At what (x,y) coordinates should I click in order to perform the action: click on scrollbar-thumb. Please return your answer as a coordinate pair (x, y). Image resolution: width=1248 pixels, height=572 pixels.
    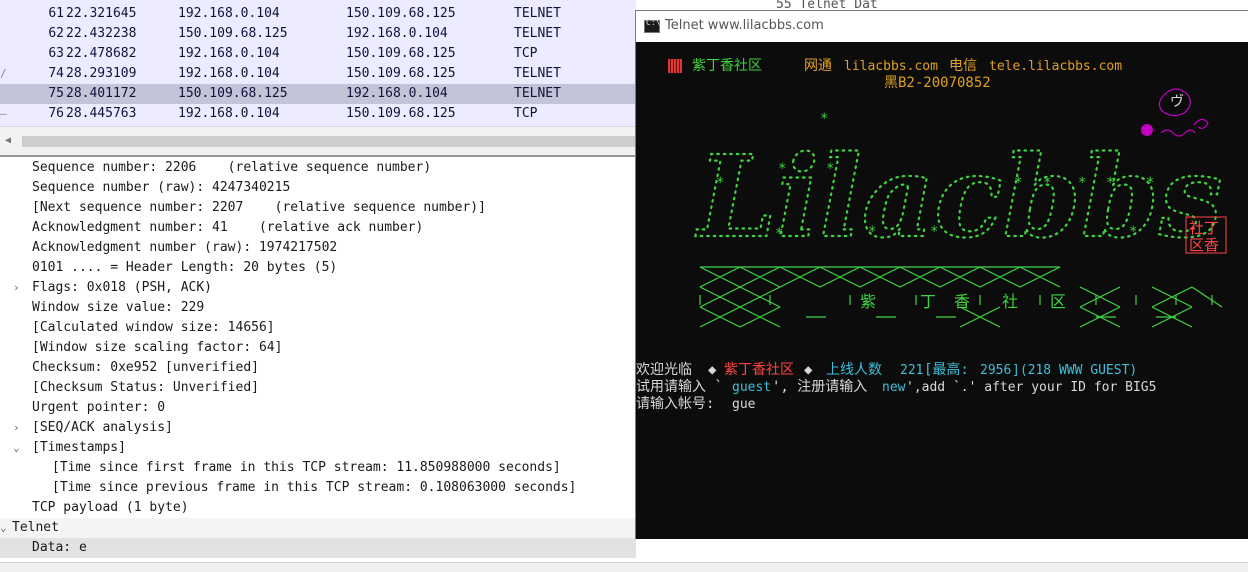
    Looking at the image, I should click on (329, 141).